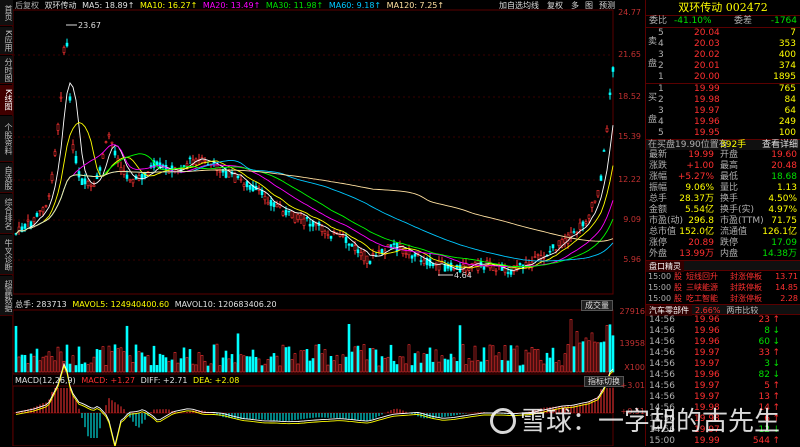  What do you see at coordinates (776, 375) in the screenshot?
I see `down-arrow-icon: ↓` at bounding box center [776, 375].